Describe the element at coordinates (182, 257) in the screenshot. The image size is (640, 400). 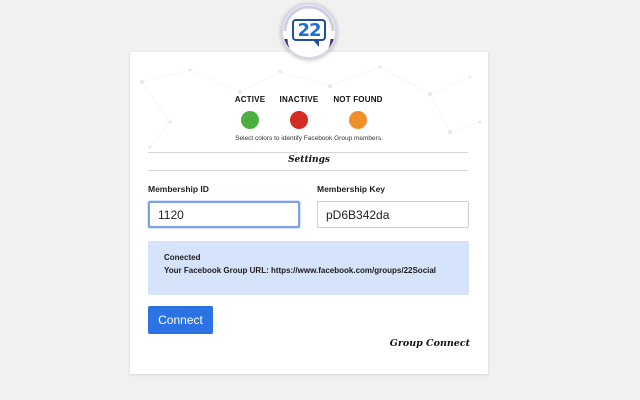
I see `status-connected-text: Conected` at that location.